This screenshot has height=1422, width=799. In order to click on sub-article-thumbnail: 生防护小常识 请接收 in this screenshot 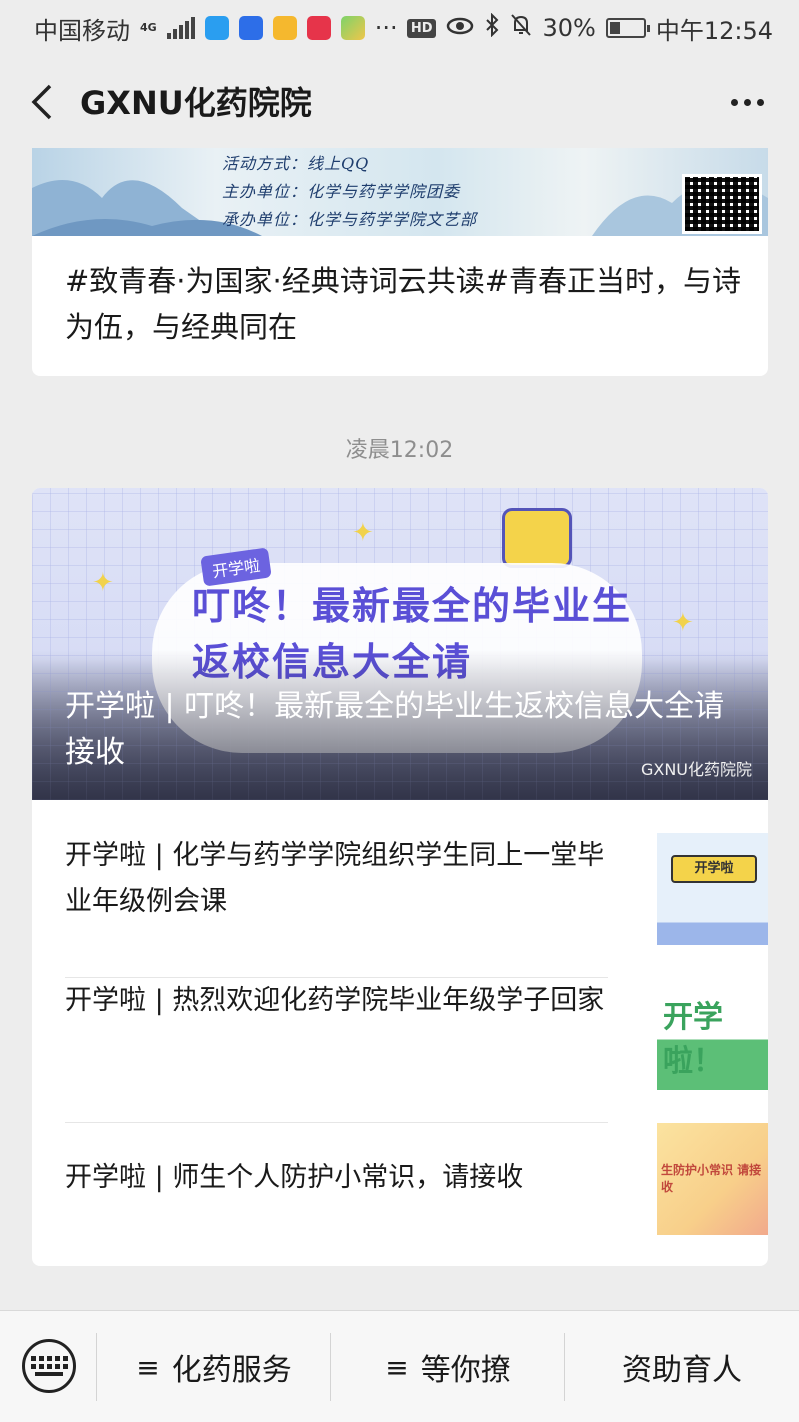, I will do `click(712, 1179)`.